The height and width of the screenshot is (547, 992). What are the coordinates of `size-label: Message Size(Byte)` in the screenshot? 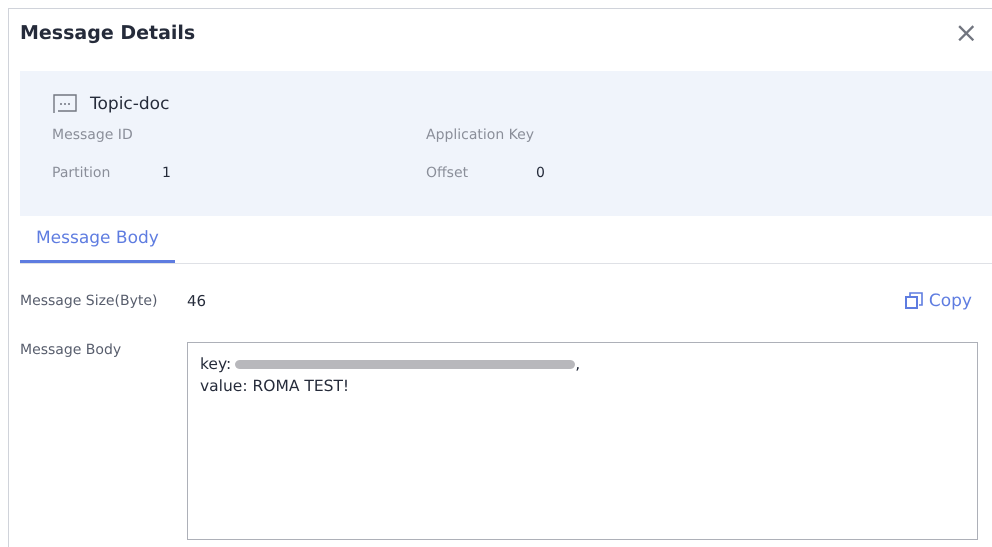 It's located at (89, 301).